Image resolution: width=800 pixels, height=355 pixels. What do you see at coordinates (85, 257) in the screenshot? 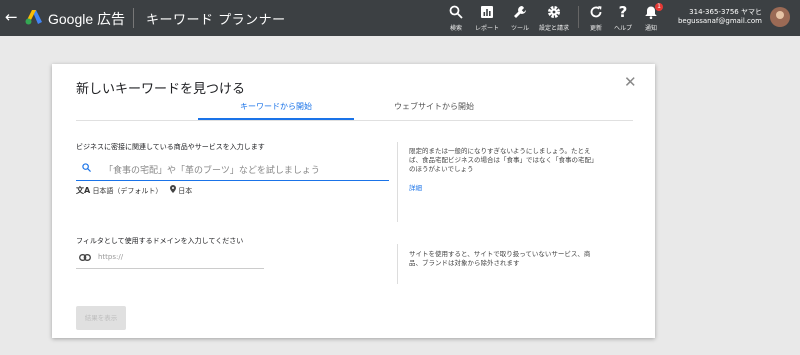
I see `link-icon` at bounding box center [85, 257].